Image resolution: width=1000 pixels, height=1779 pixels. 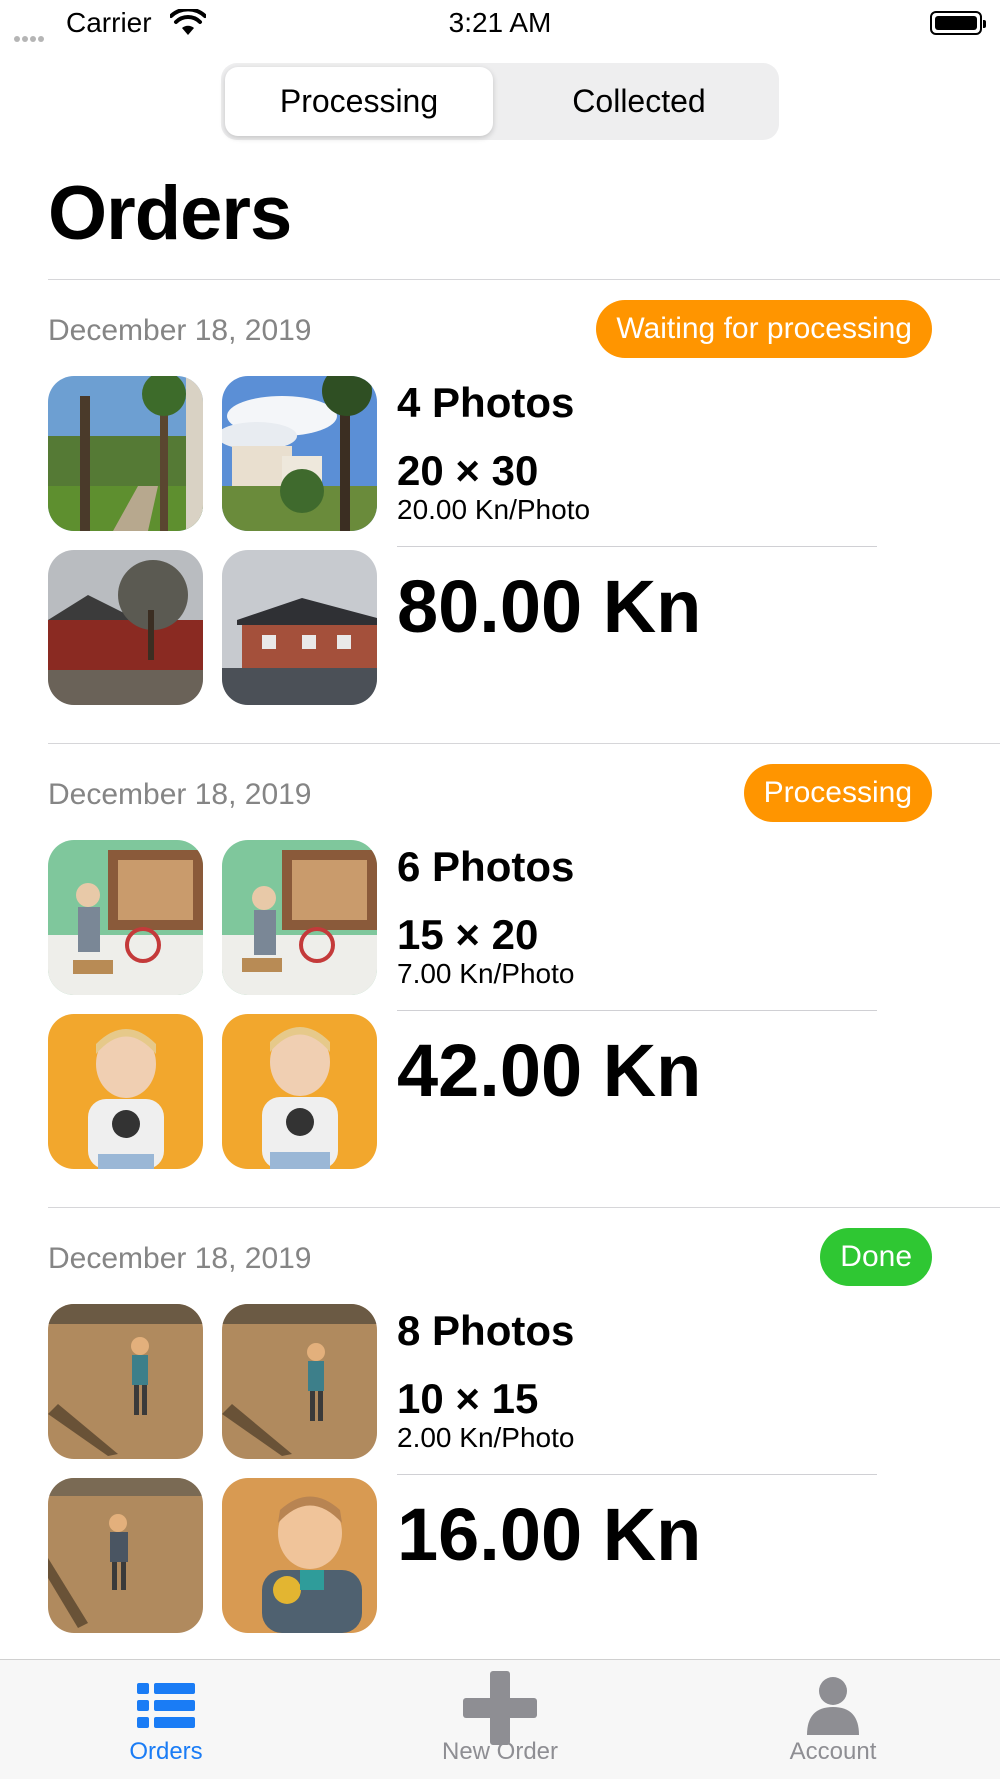 What do you see at coordinates (549, 1534) in the screenshot?
I see `order-total: 16.00 Kn` at bounding box center [549, 1534].